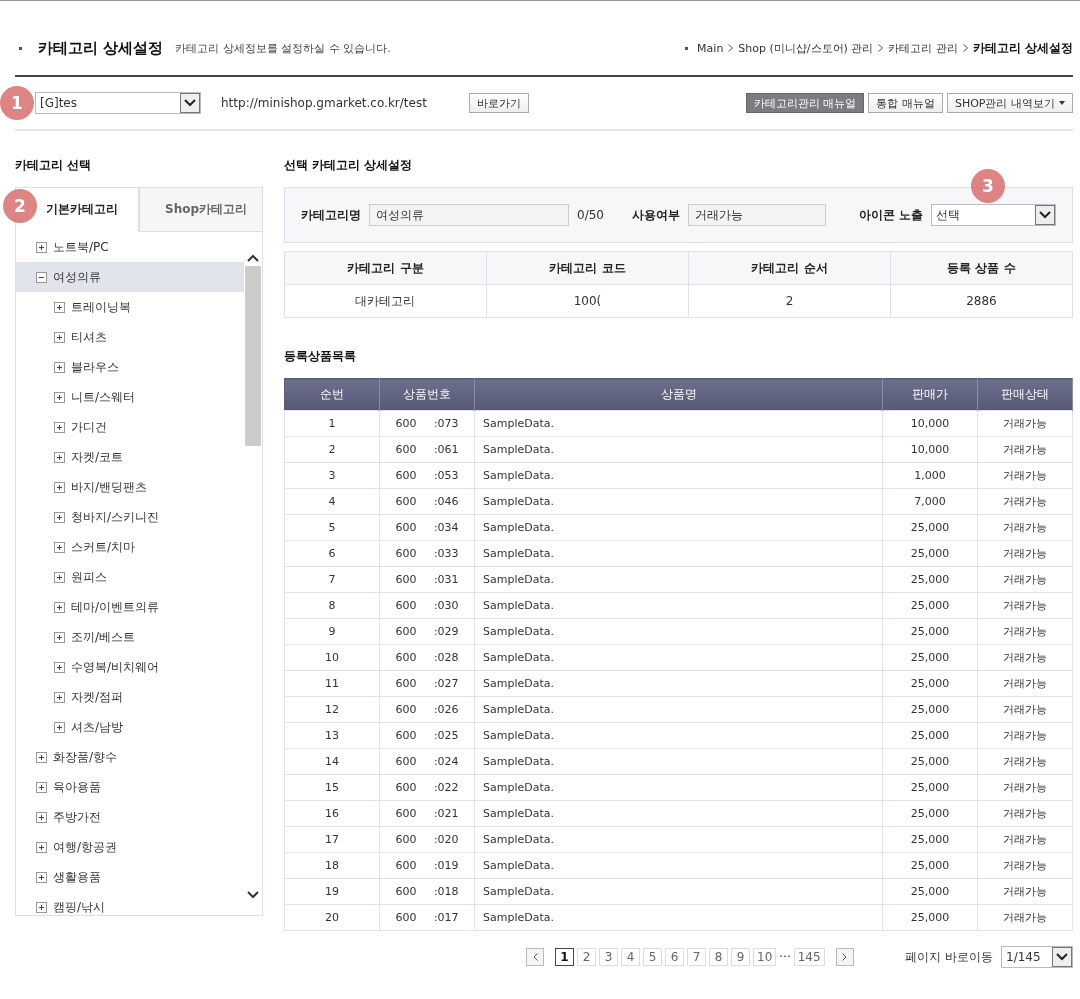 This screenshot has width=1080, height=999. What do you see at coordinates (674, 957) in the screenshot?
I see `page-link: 6` at bounding box center [674, 957].